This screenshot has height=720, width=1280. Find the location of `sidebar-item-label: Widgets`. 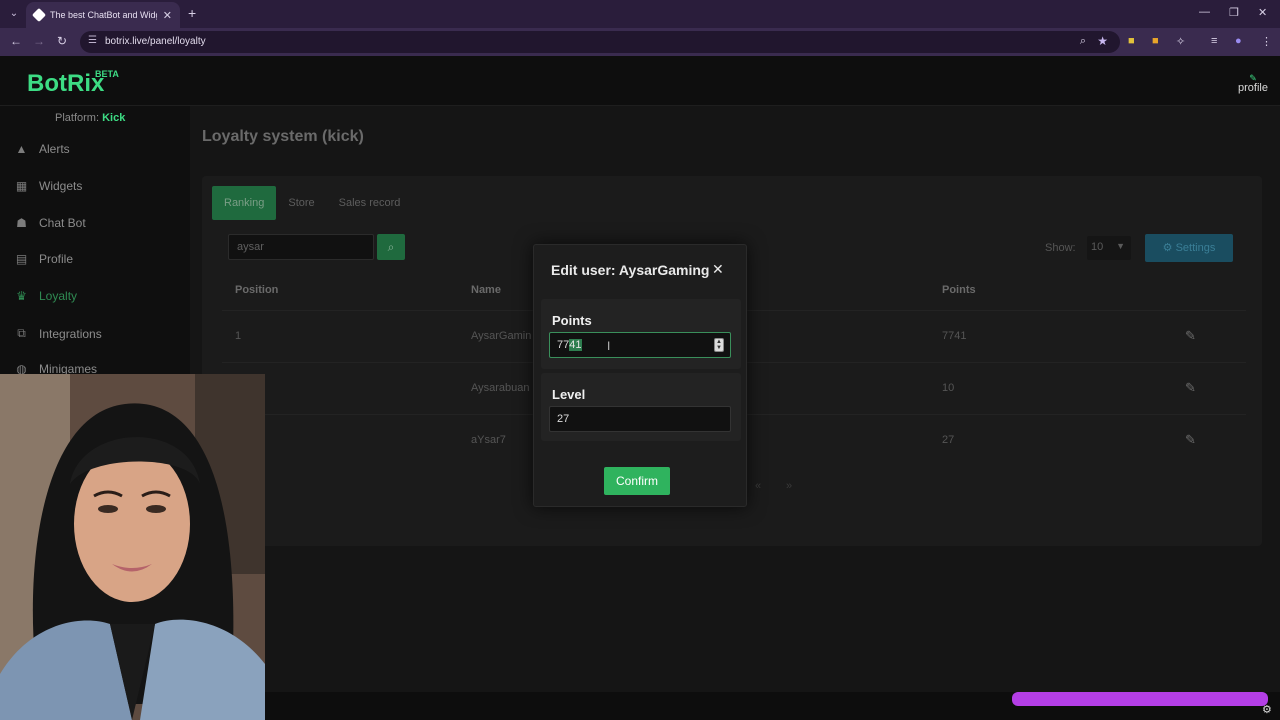

sidebar-item-label: Widgets is located at coordinates (61, 186).